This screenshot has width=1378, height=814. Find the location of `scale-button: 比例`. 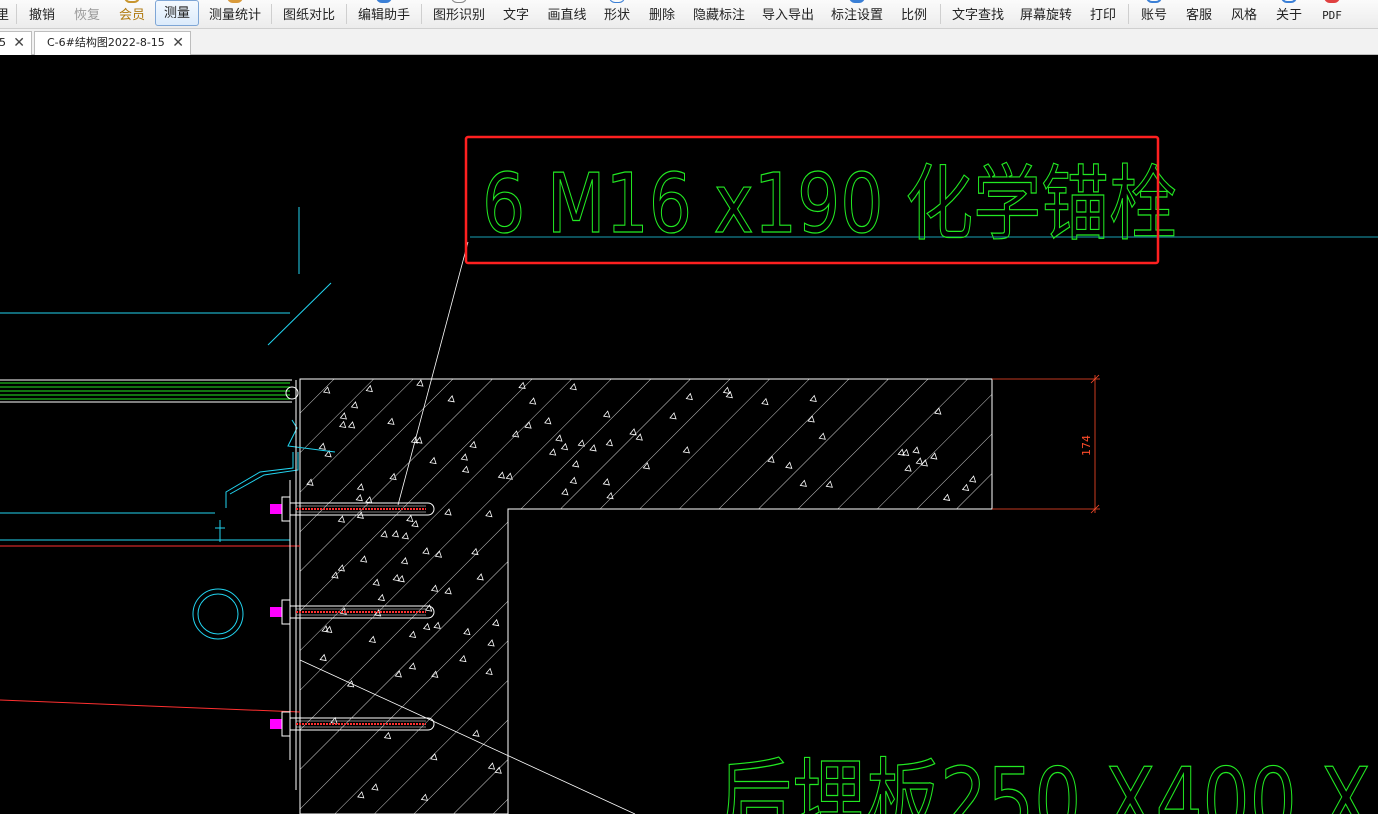

scale-button: 比例 is located at coordinates (914, 14).